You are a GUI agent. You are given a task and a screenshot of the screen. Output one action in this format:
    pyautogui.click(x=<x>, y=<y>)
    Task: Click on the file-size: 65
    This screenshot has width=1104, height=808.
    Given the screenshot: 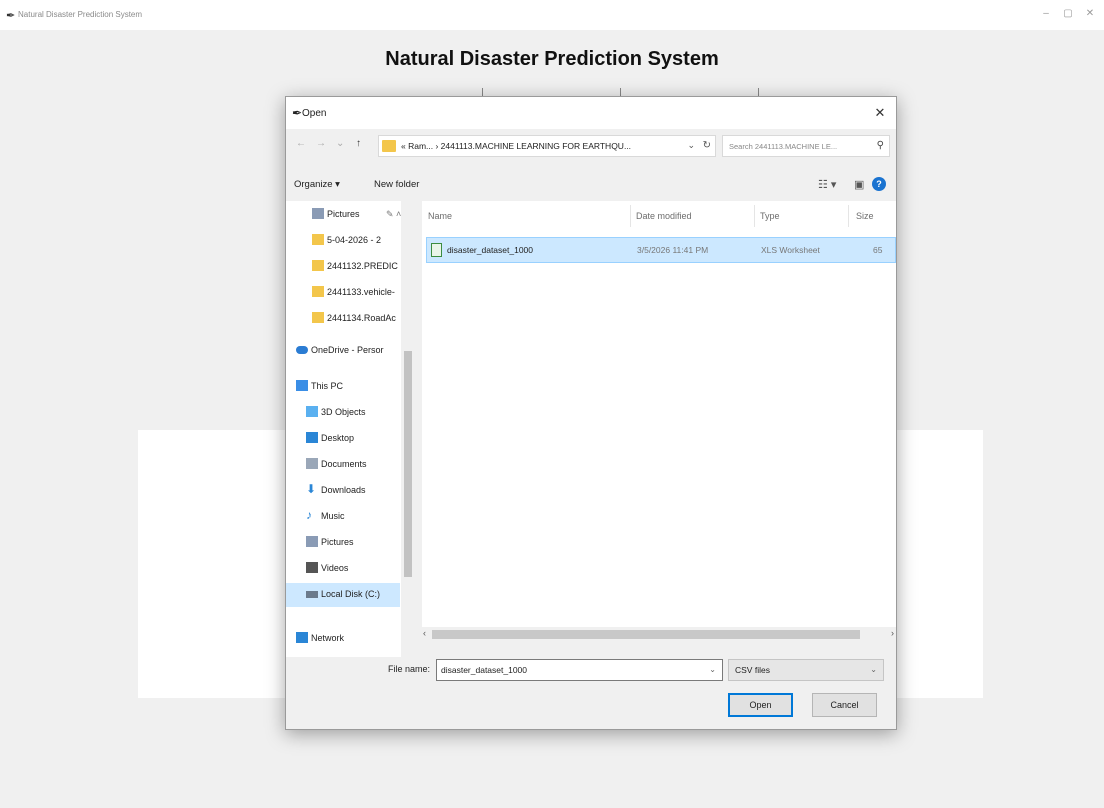 What is the action you would take?
    pyautogui.click(x=878, y=250)
    